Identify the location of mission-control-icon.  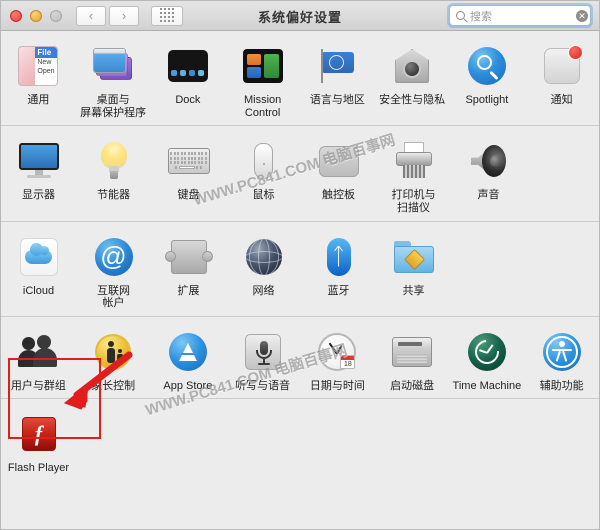
(262, 66).